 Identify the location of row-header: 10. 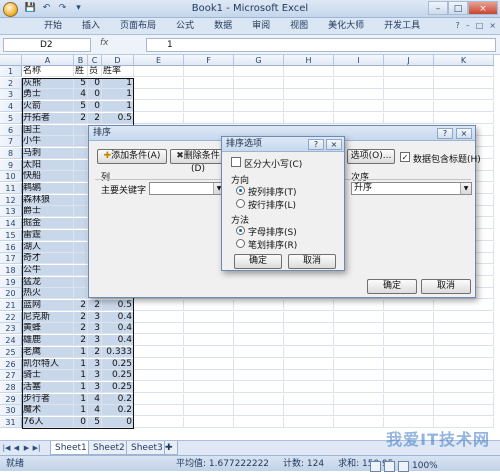
(11, 177).